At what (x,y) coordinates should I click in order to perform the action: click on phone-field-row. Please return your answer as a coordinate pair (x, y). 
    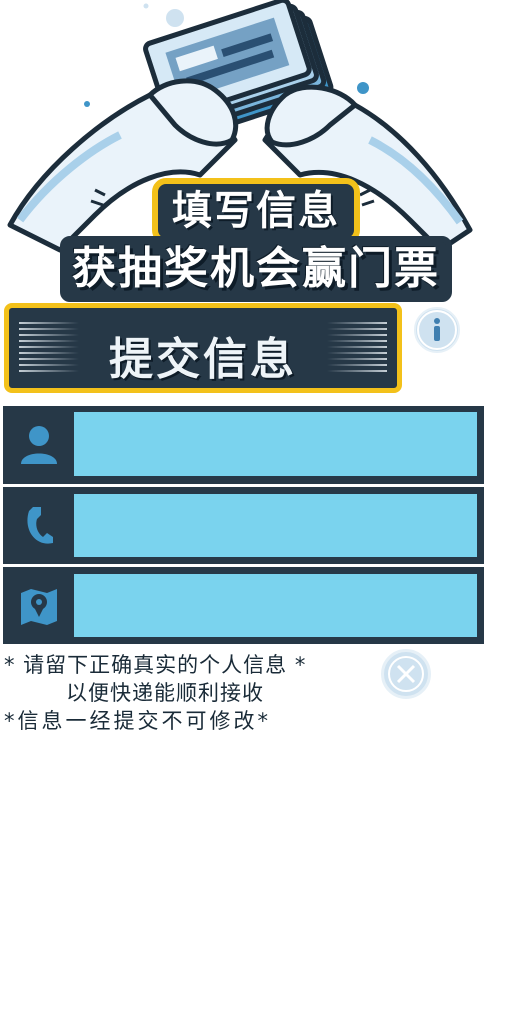
    Looking at the image, I should click on (243, 525).